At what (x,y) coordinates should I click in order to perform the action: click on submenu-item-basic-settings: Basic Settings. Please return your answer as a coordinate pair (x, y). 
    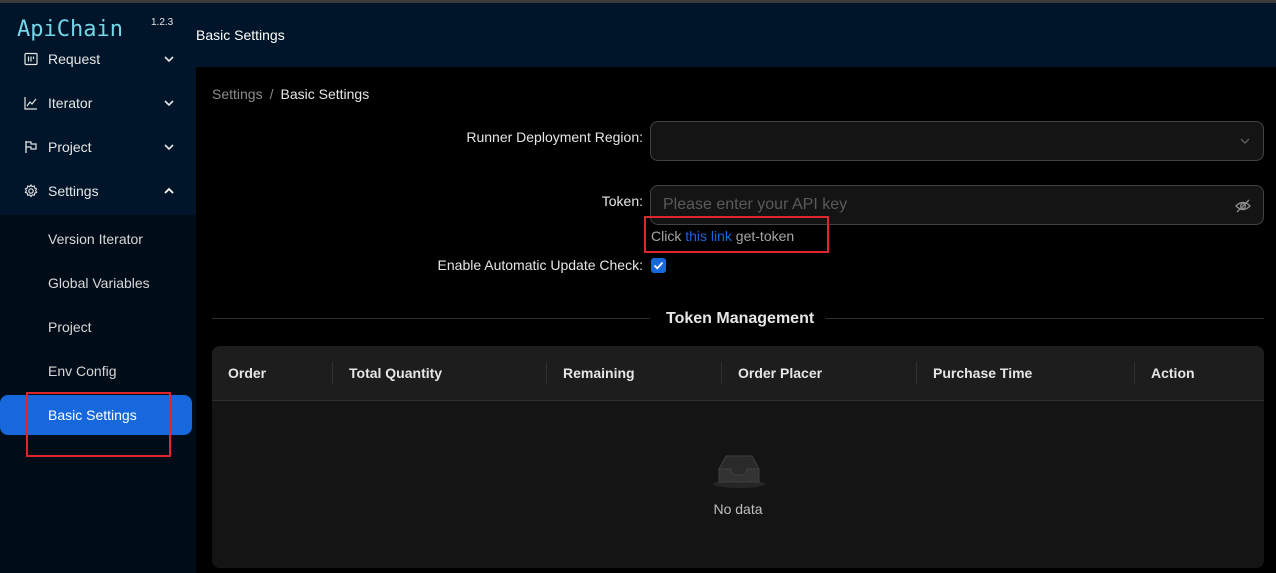
    Looking at the image, I should click on (96, 415).